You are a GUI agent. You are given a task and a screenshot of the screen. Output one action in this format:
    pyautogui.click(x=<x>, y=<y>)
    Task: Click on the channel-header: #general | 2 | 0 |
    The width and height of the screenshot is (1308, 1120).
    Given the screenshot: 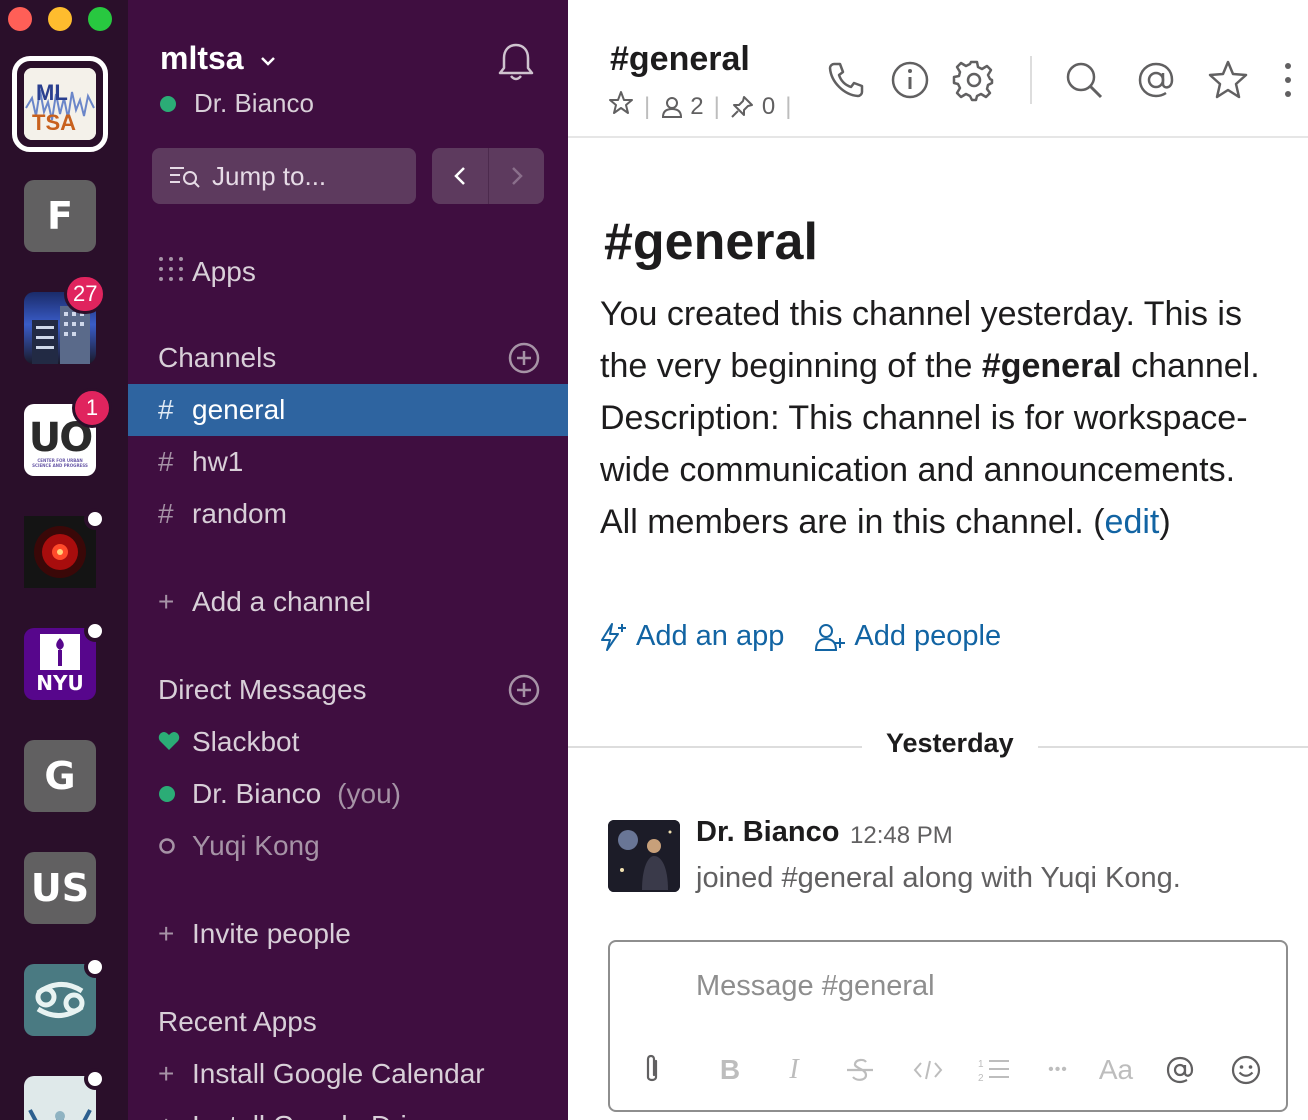 What is the action you would take?
    pyautogui.click(x=938, y=69)
    